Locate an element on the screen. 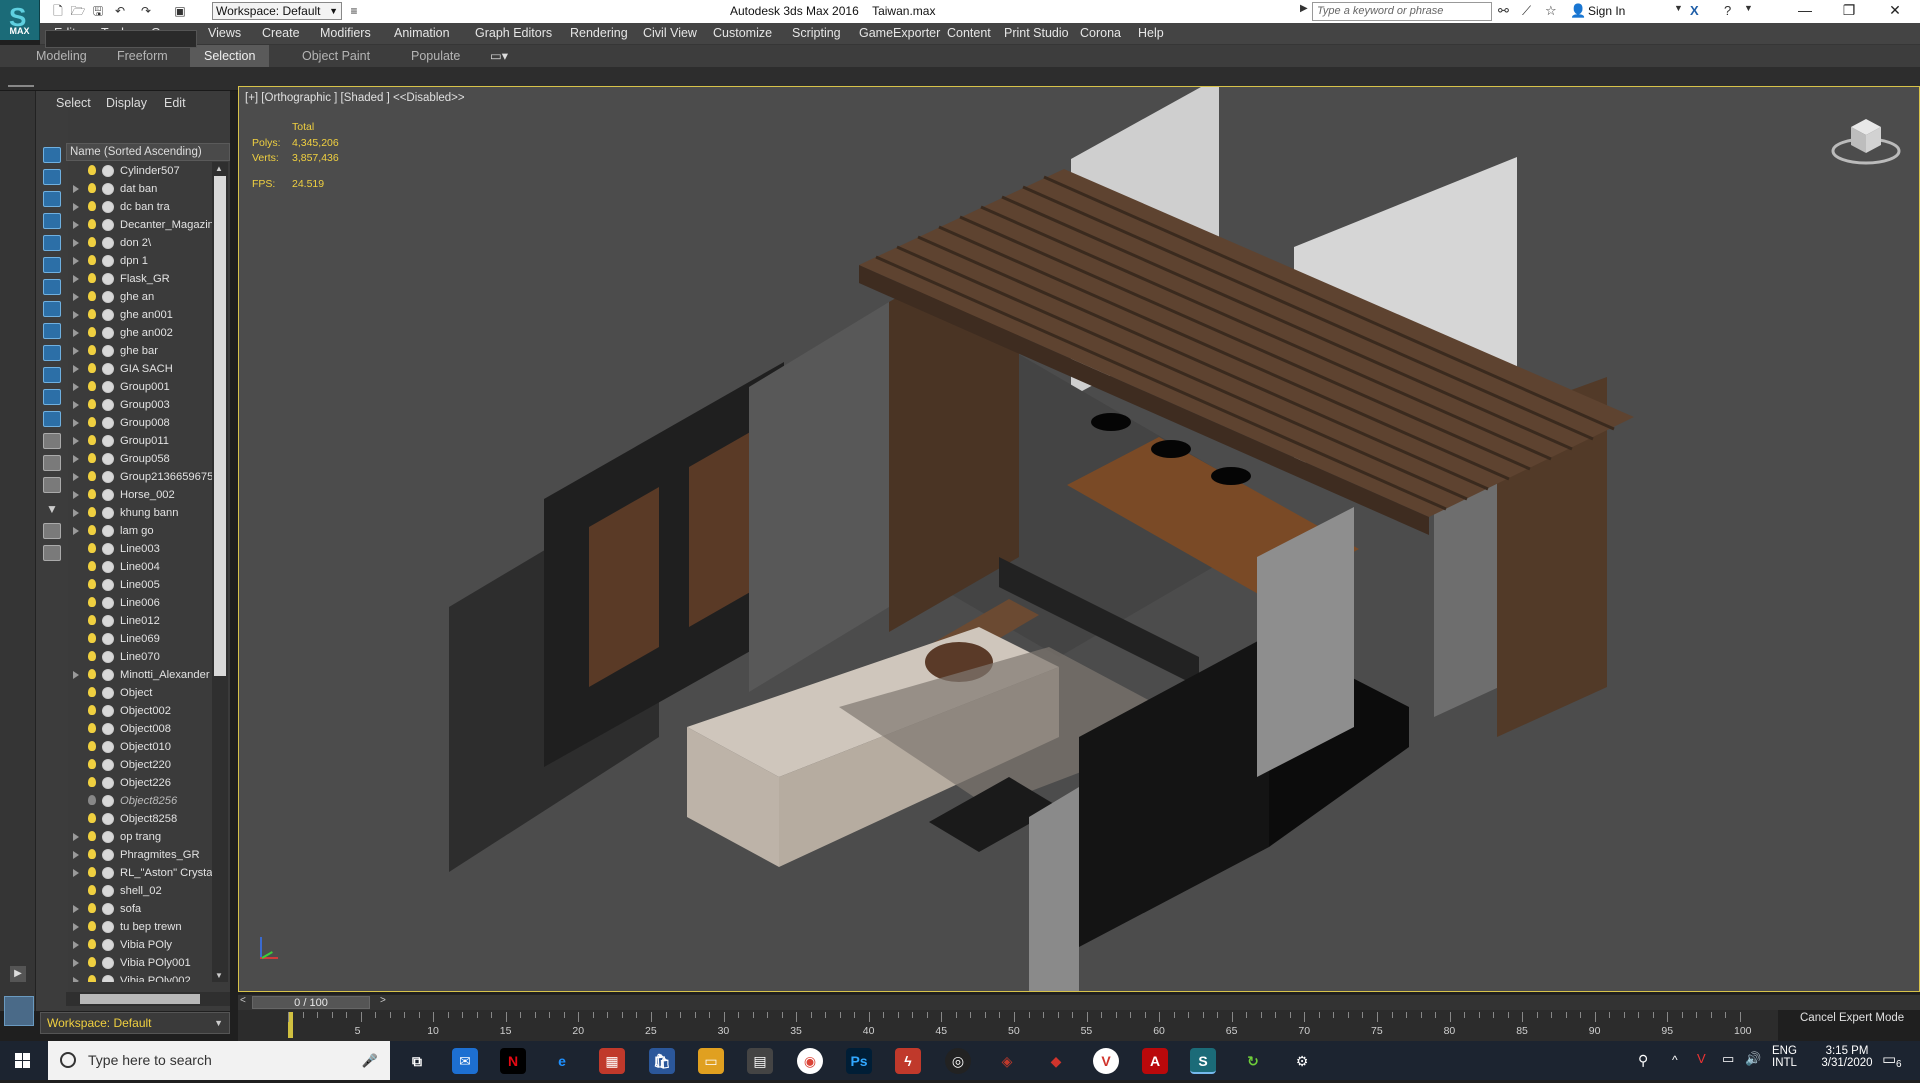 Image resolution: width=1920 pixels, height=1083 pixels. quick-access-menu-icon: ≡ is located at coordinates (354, 11).